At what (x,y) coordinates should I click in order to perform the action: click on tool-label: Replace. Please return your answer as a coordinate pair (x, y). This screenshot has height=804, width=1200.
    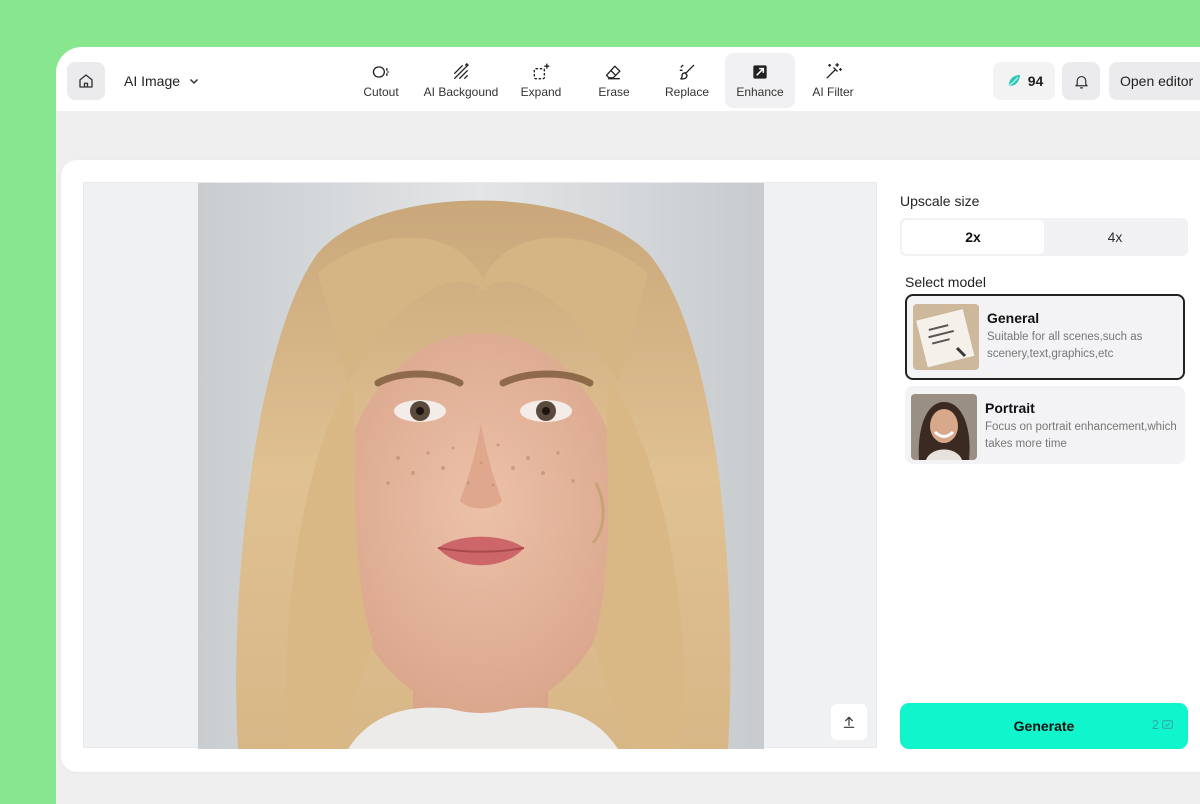
    Looking at the image, I should click on (687, 92).